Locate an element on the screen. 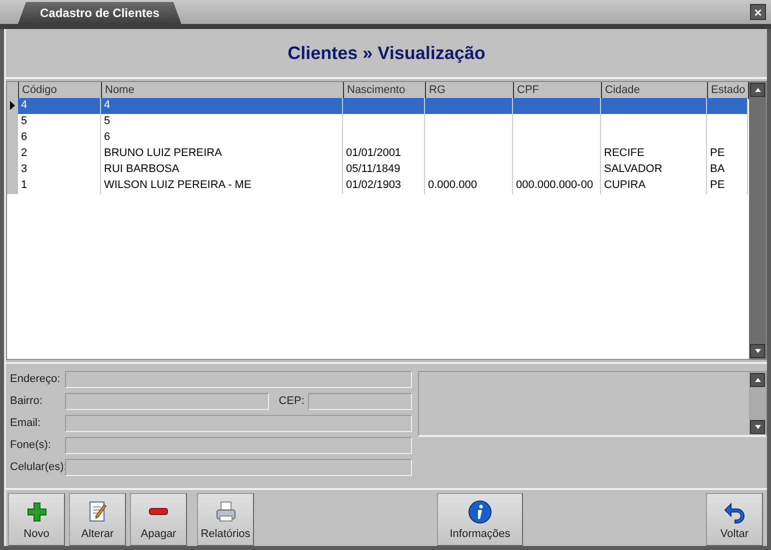 The height and width of the screenshot is (550, 771). toolbar-button: Relatórios is located at coordinates (225, 519).